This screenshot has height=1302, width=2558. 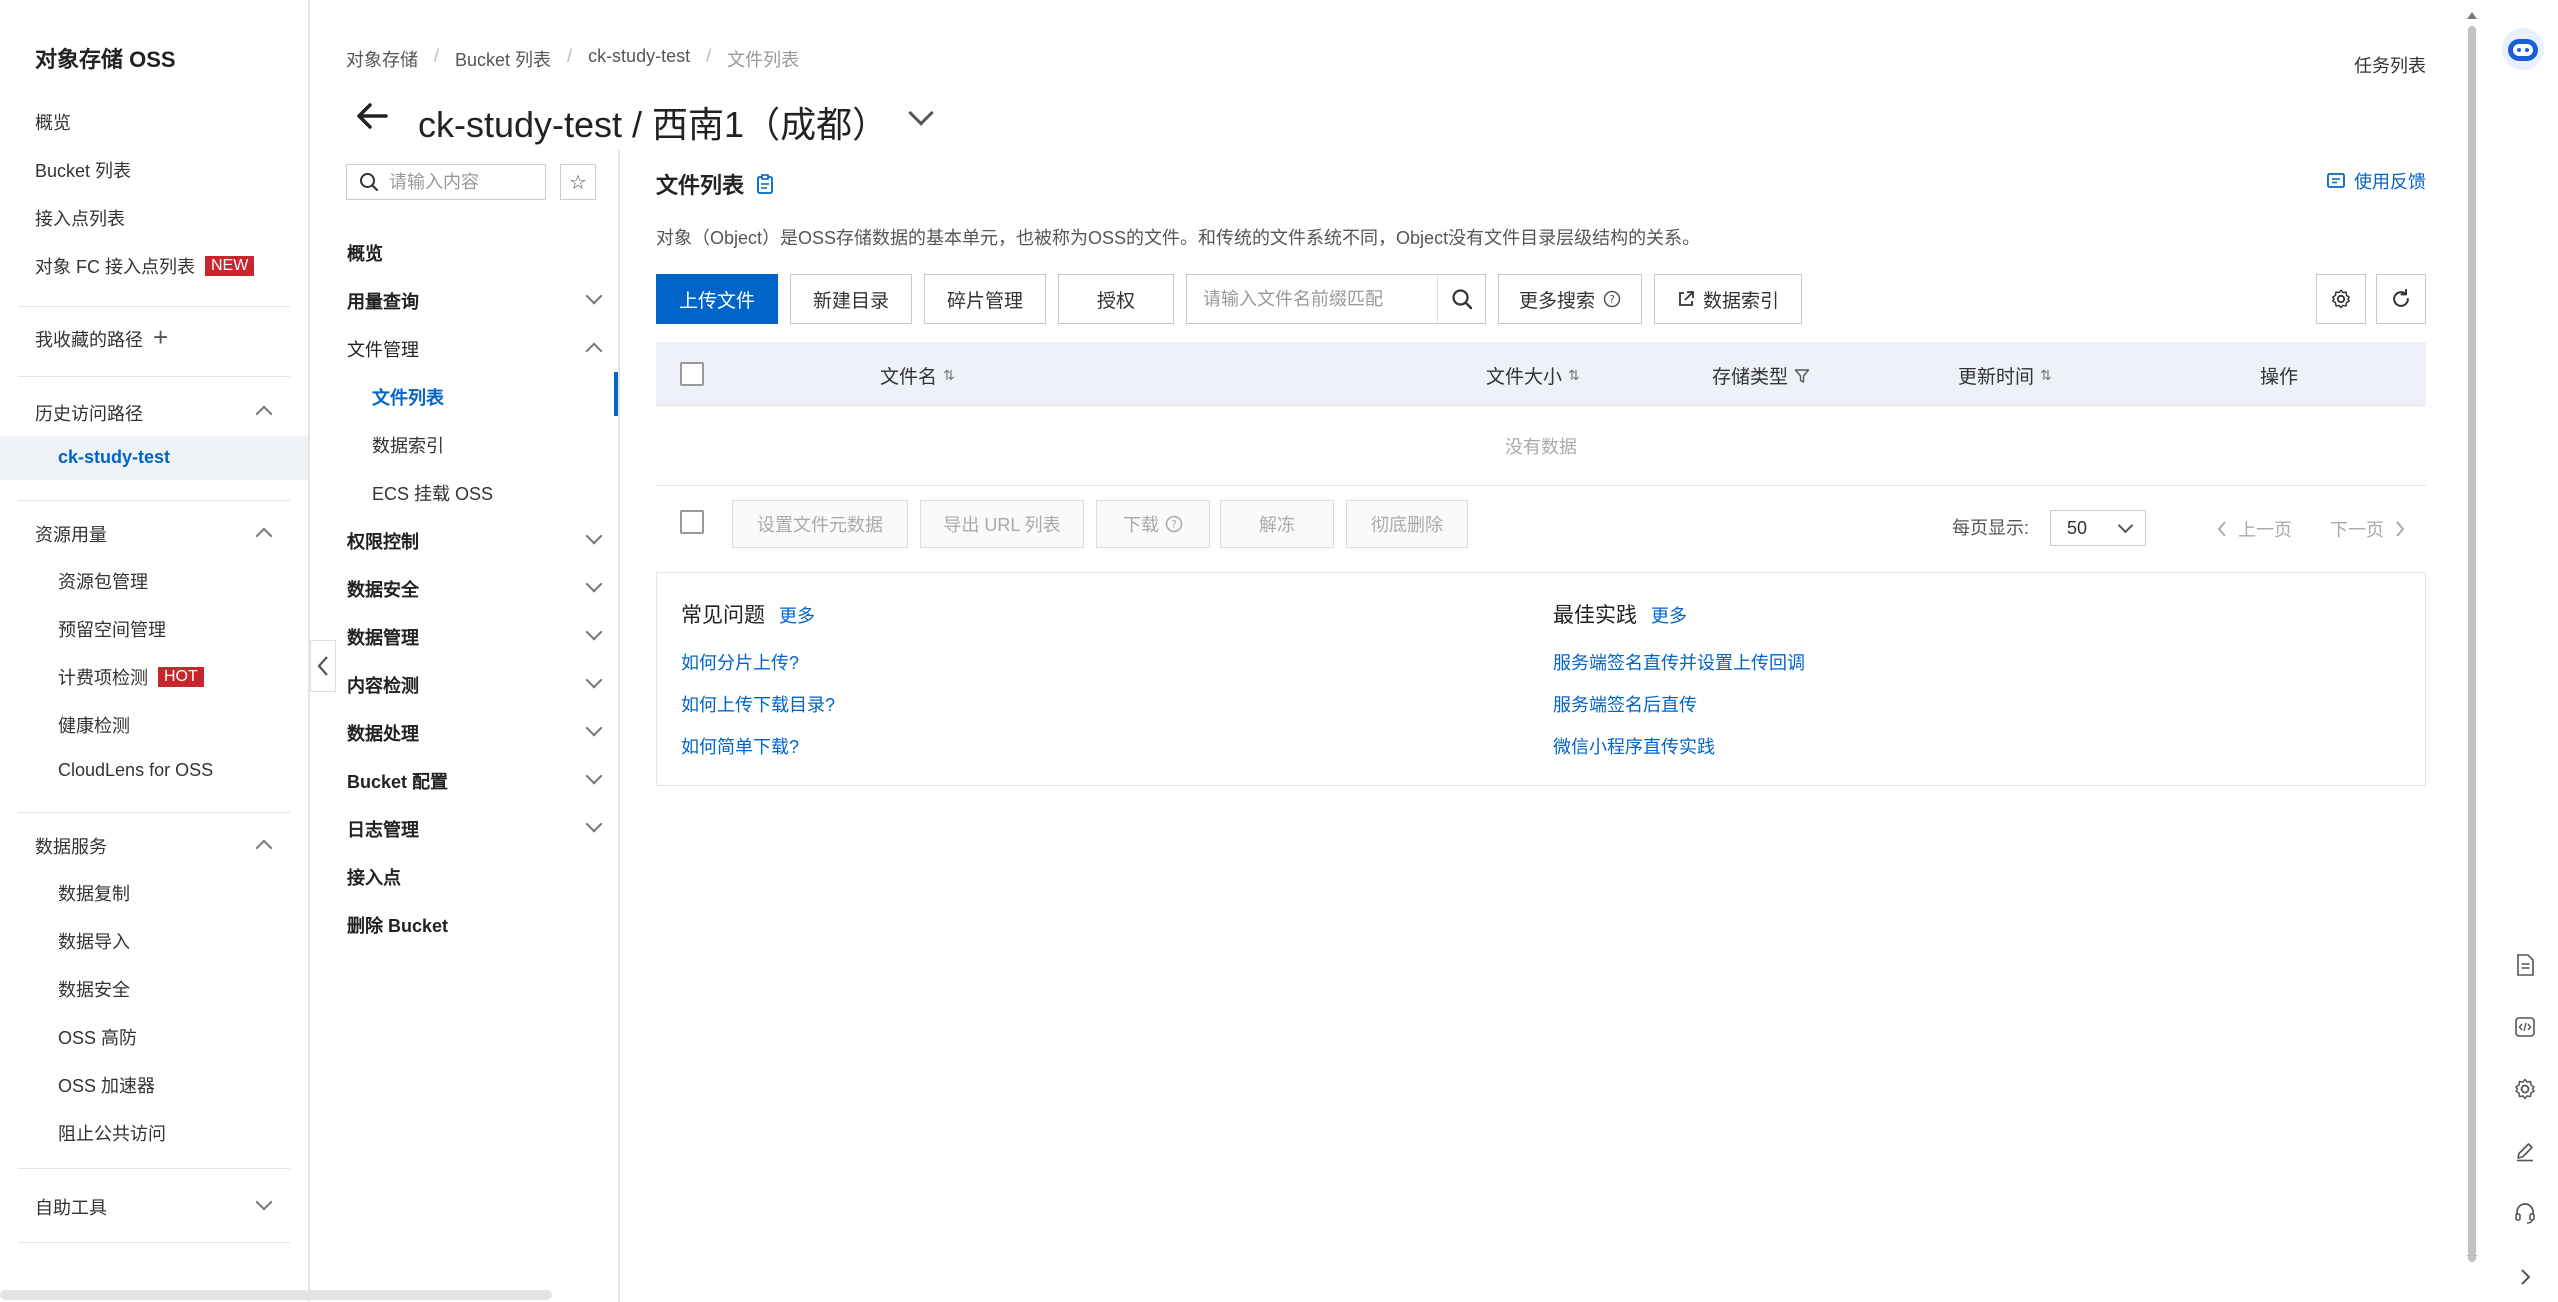 I want to click on feedback-link: 使用反馈, so click(x=2376, y=181).